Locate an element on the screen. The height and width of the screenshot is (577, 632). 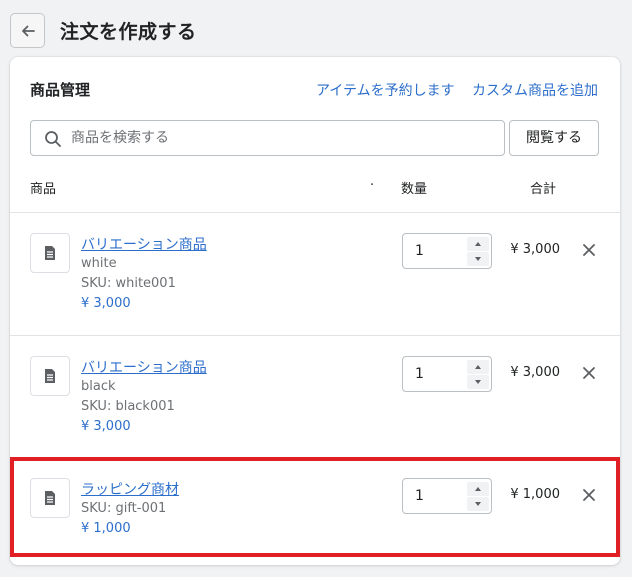
browse-button: 閲覧する is located at coordinates (554, 138).